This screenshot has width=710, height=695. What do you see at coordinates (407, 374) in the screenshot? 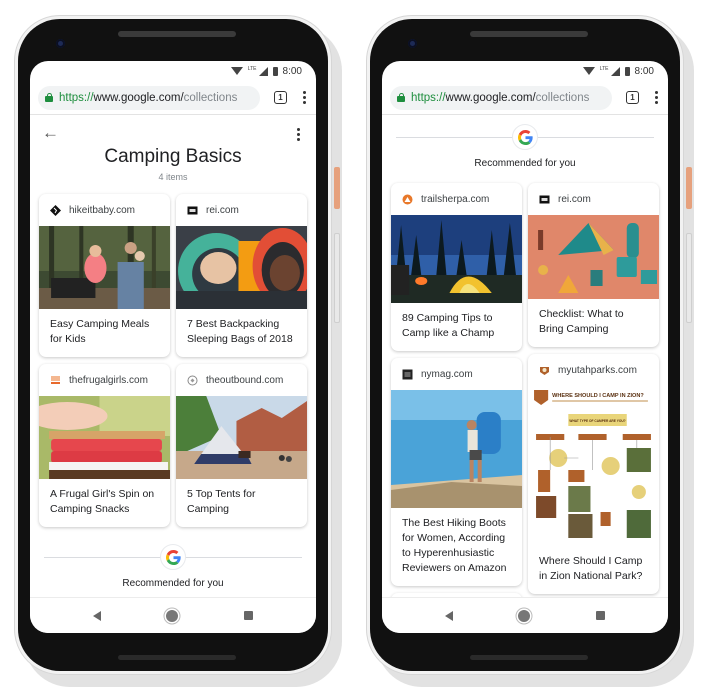
I see `nymag-logo-icon` at bounding box center [407, 374].